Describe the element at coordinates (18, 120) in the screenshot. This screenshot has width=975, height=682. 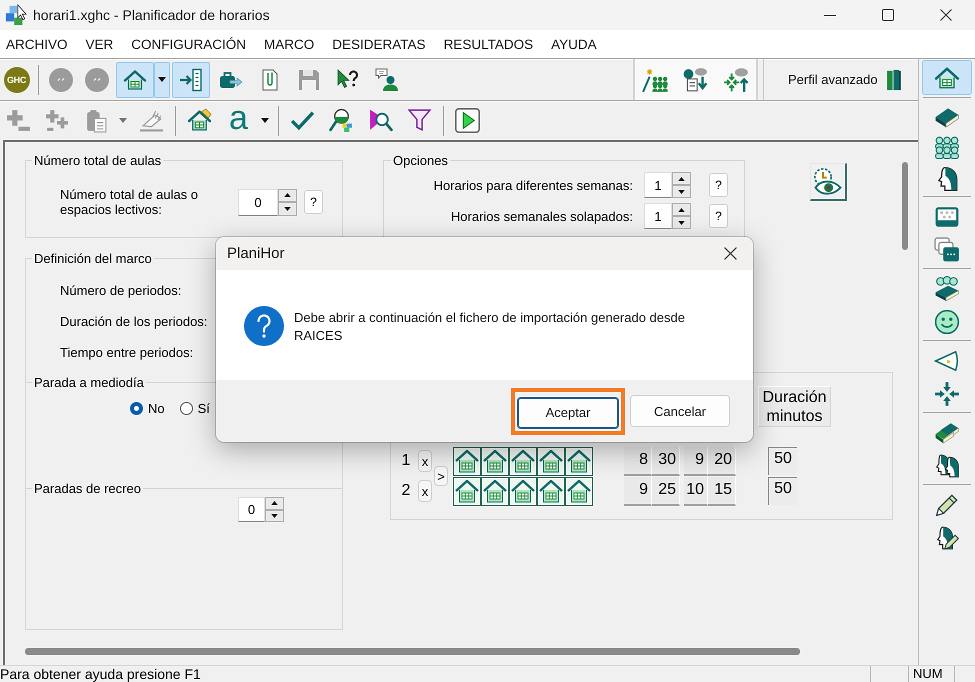
I see `plus-icon` at that location.